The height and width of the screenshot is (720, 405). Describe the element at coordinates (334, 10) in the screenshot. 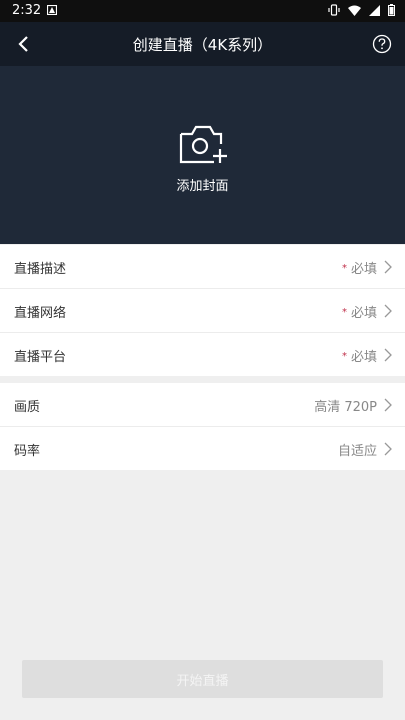

I see `vibrate-icon` at that location.